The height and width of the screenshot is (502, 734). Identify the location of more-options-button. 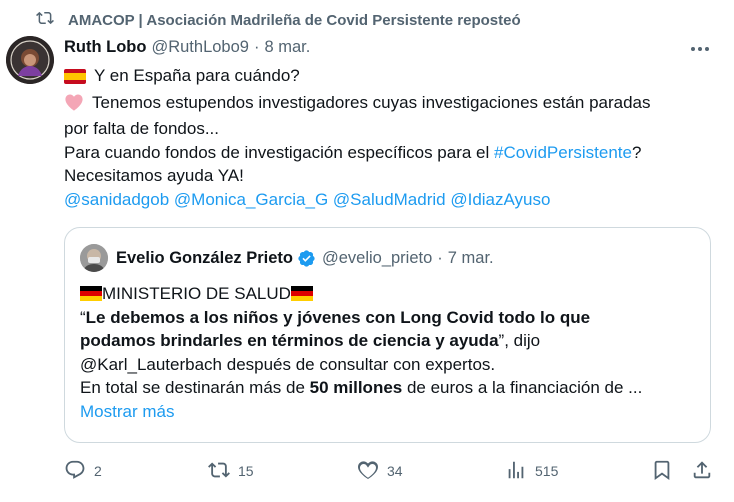
(700, 48).